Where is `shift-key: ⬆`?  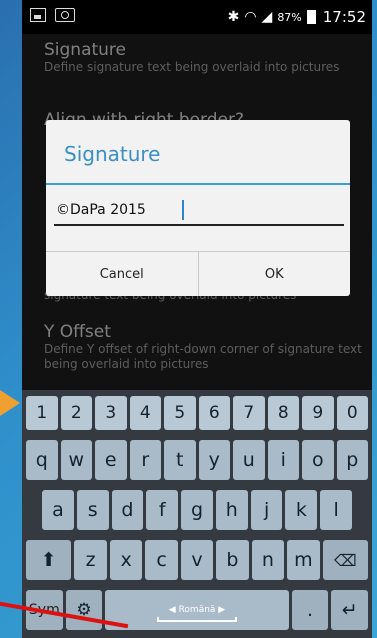 shift-key: ⬆ is located at coordinates (49, 560).